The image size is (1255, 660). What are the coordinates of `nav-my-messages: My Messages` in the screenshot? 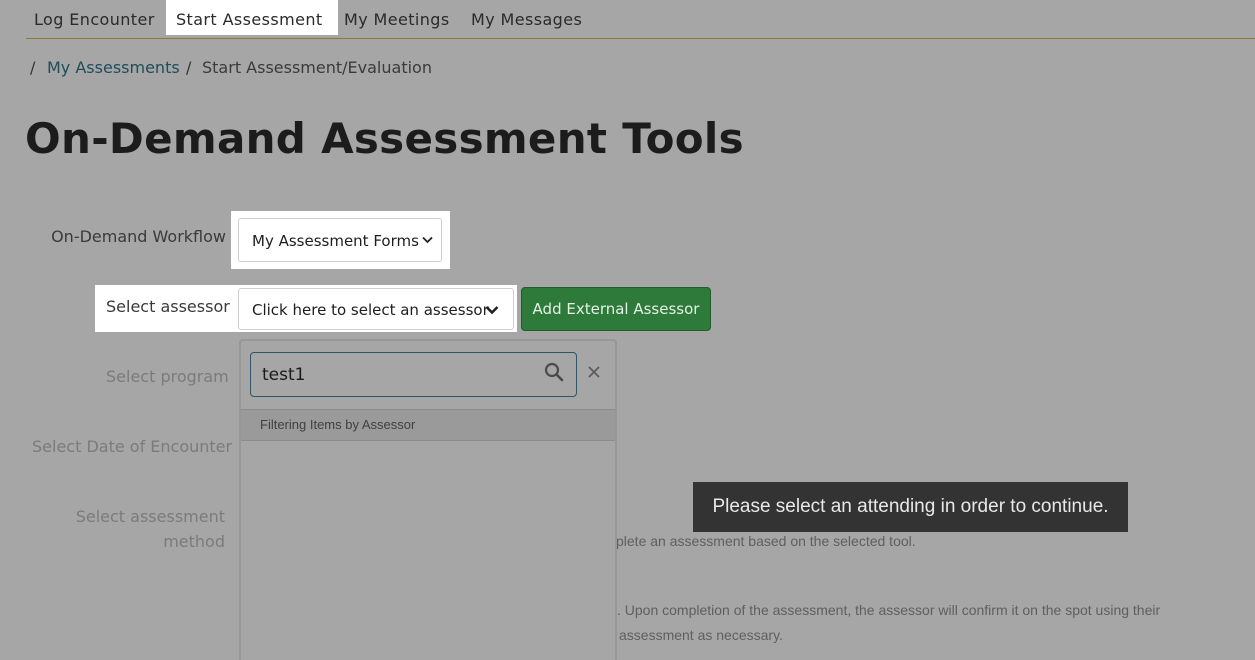 It's located at (526, 17).